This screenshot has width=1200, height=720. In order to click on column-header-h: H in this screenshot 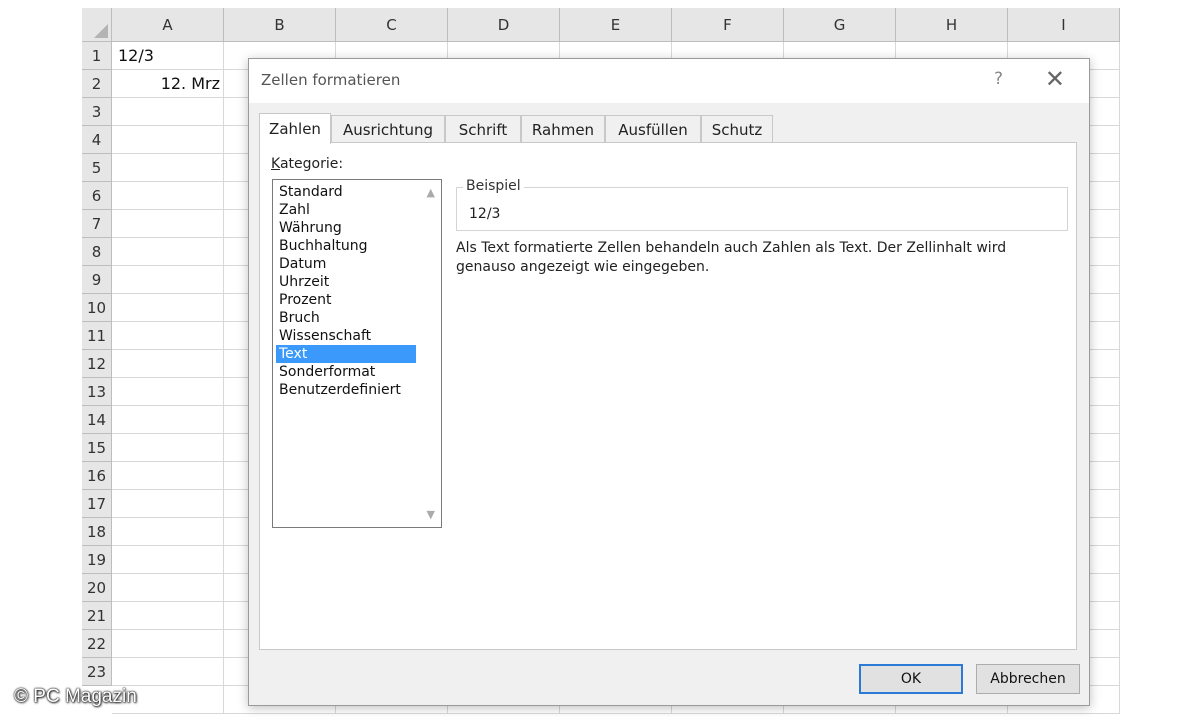, I will do `click(952, 25)`.